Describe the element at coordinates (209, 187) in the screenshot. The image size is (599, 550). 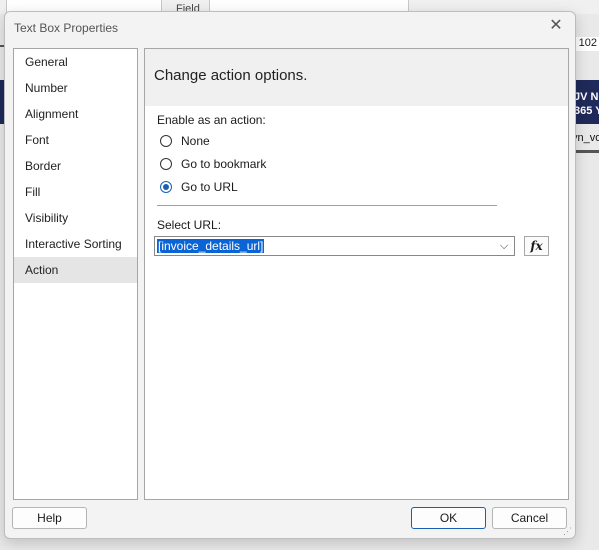
I see `radio-url-label: Go to URL` at that location.